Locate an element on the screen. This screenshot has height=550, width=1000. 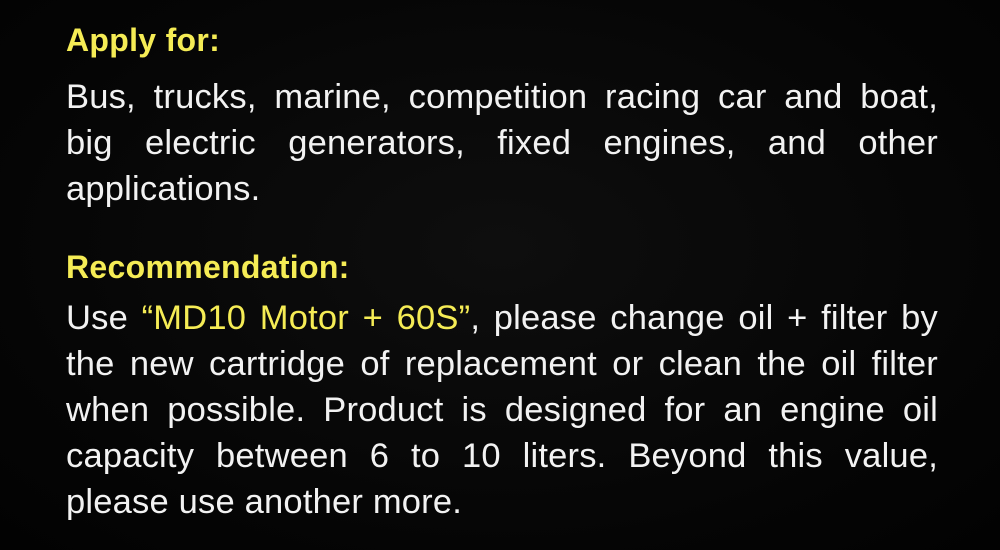
apply-for-heading: Apply for: is located at coordinates (143, 40).